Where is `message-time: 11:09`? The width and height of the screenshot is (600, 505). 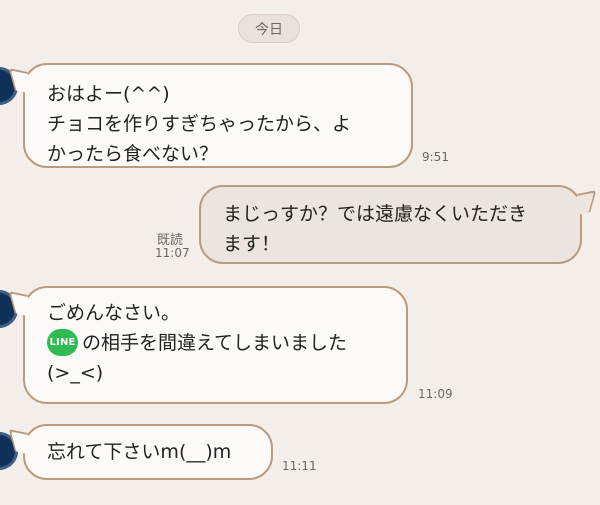
message-time: 11:09 is located at coordinates (435, 394).